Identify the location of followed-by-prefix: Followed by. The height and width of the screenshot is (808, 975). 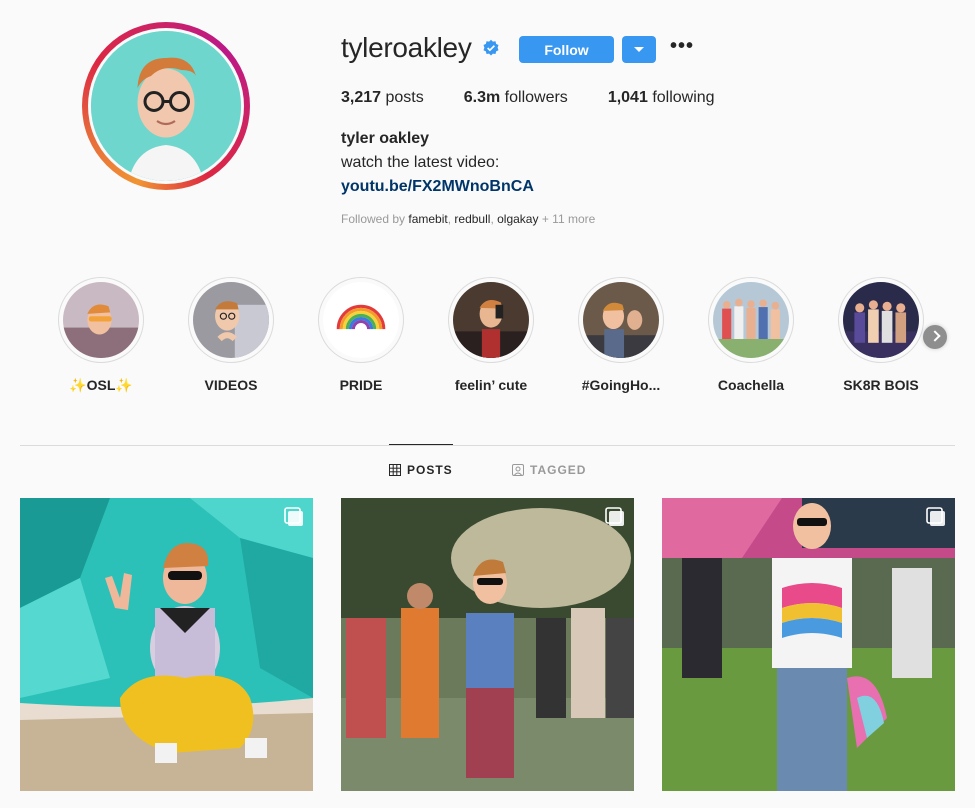
(373, 219).